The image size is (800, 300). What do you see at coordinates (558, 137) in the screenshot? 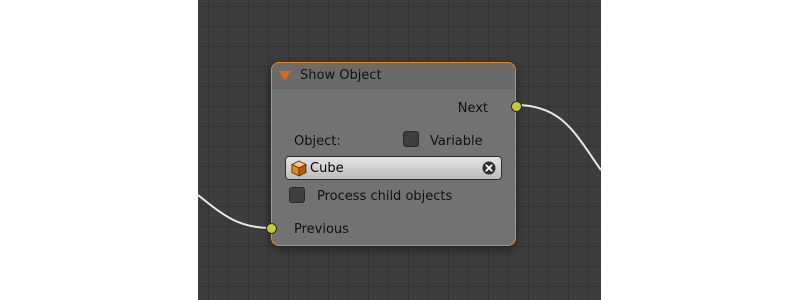
I see `link-next` at bounding box center [558, 137].